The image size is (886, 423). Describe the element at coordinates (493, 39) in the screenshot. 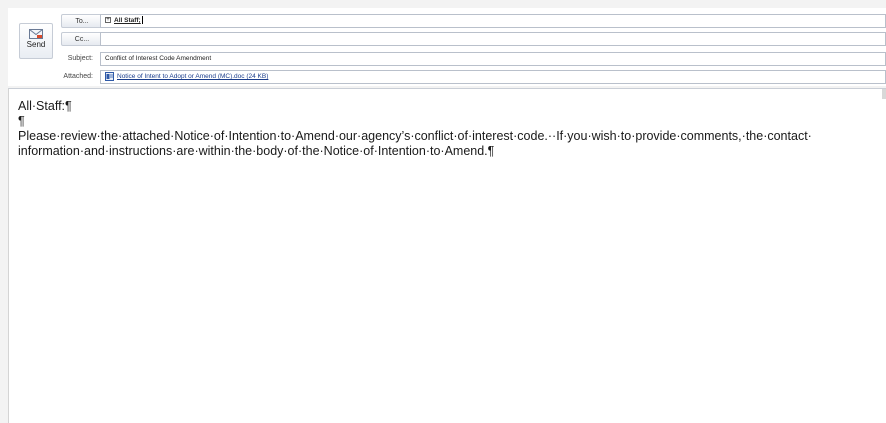

I see `cc-field` at that location.